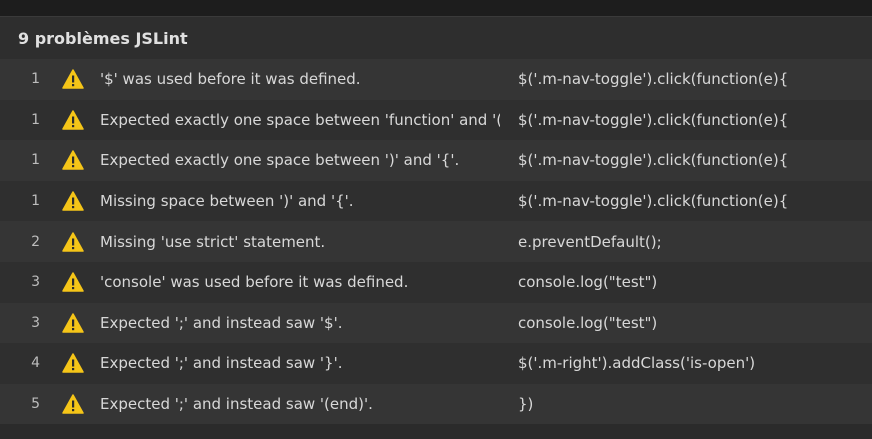 The image size is (872, 439). Describe the element at coordinates (35, 241) in the screenshot. I see `line-number: 2` at that location.